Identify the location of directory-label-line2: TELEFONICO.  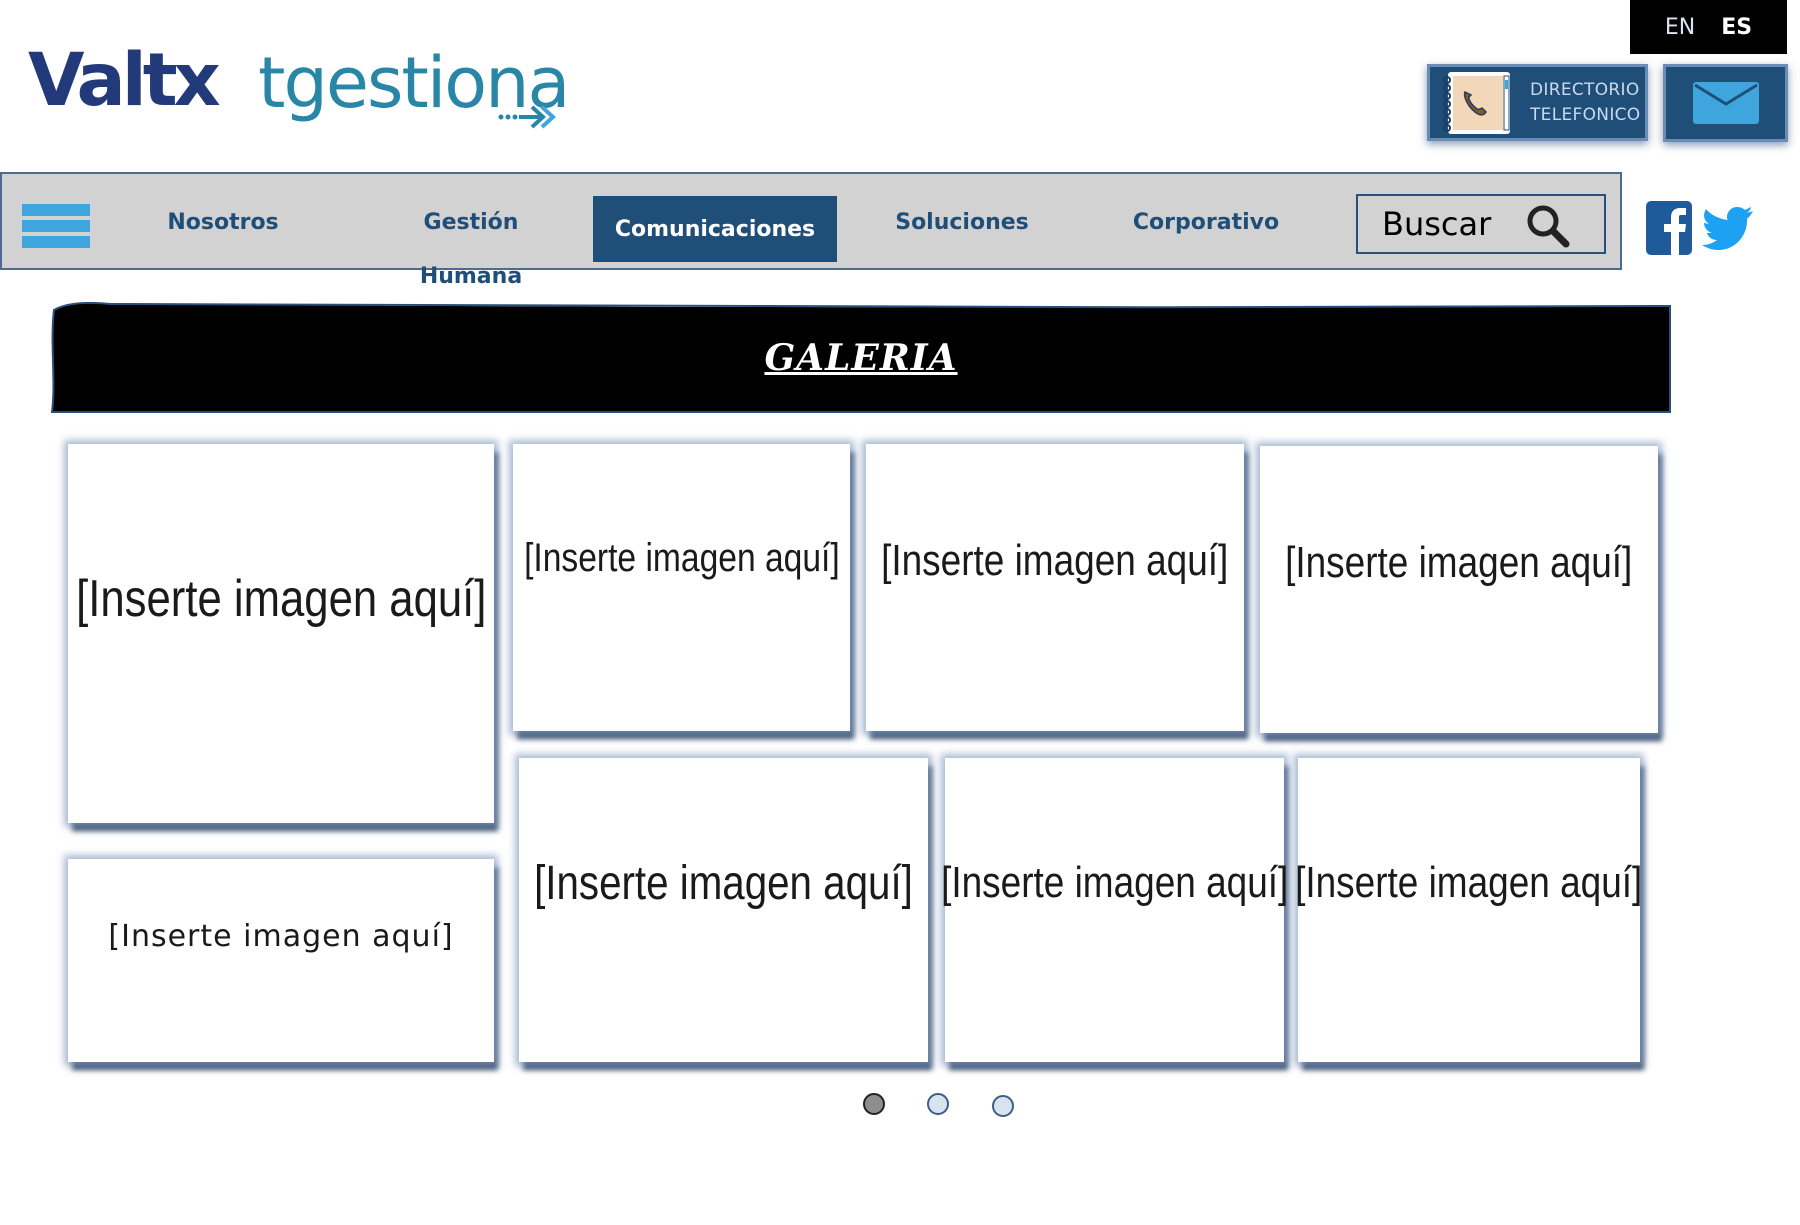
(1585, 114).